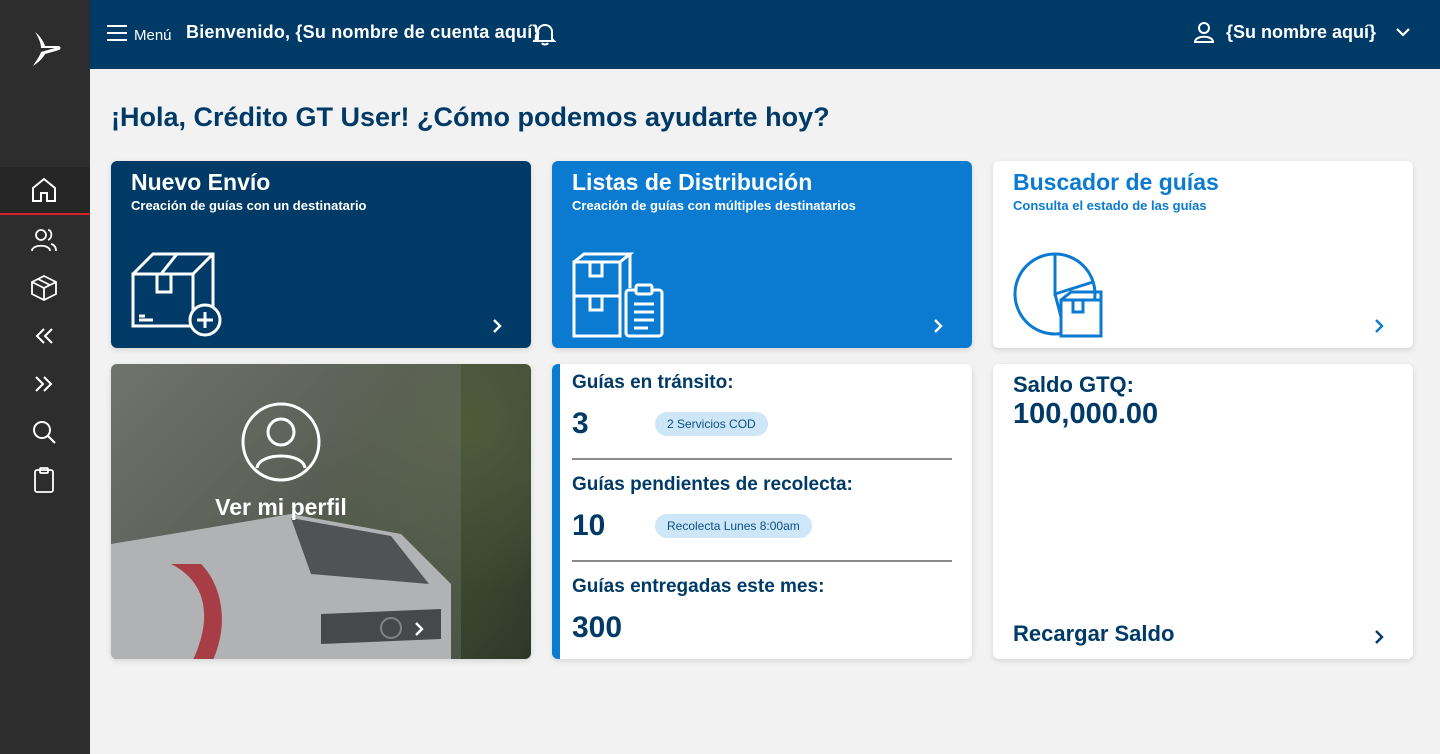  I want to click on pending-label: Guías pendientes de recolecta:, so click(712, 484).